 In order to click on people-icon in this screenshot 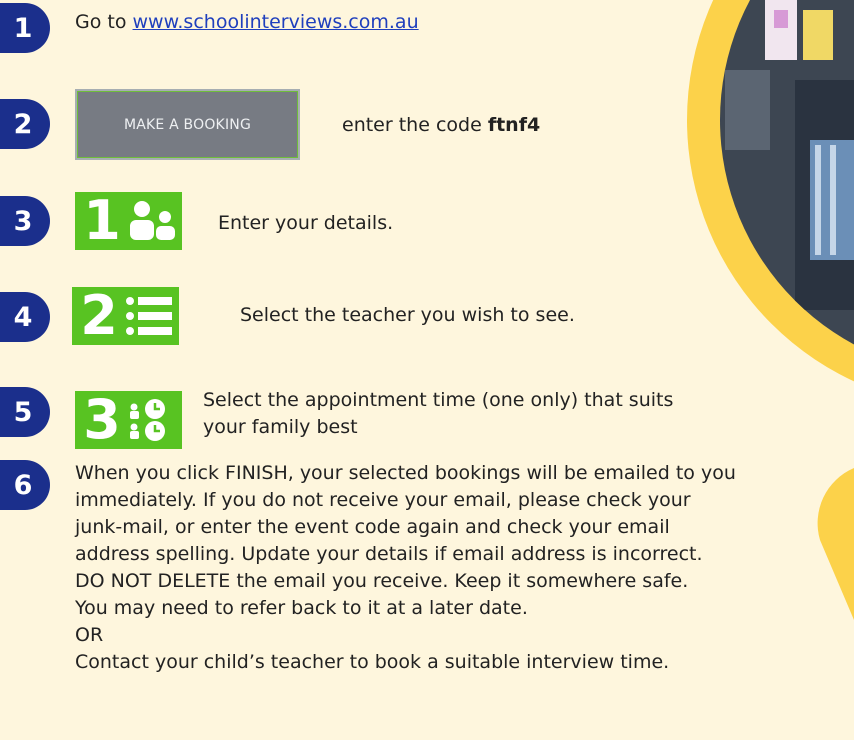, I will do `click(152, 220)`.